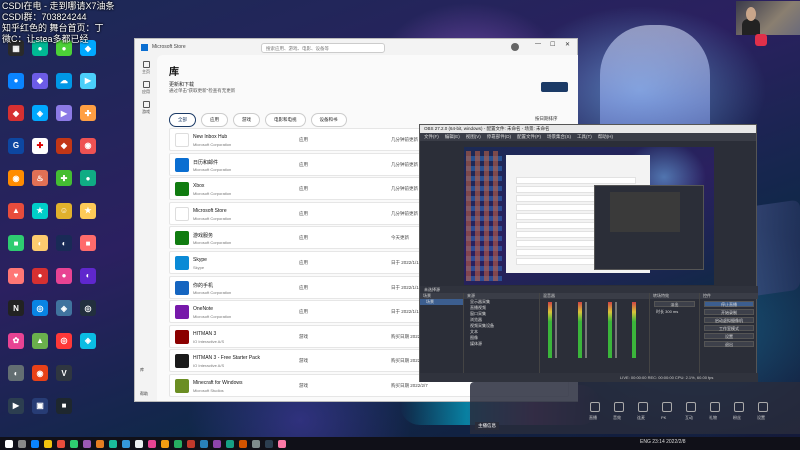  What do you see at coordinates (538, 44) in the screenshot?
I see `minimize-icon: —` at bounding box center [538, 44].